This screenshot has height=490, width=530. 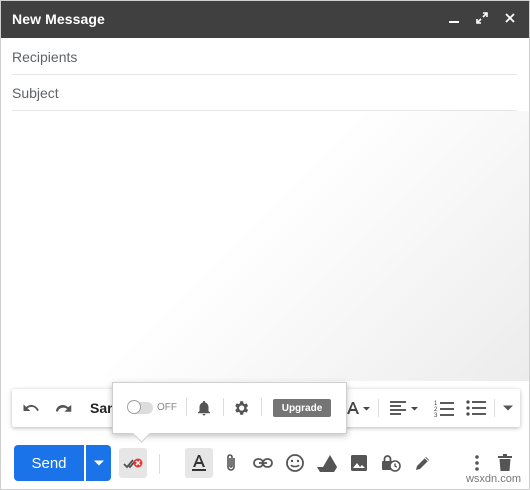 I want to click on signature-pen-icon, so click(x=423, y=463).